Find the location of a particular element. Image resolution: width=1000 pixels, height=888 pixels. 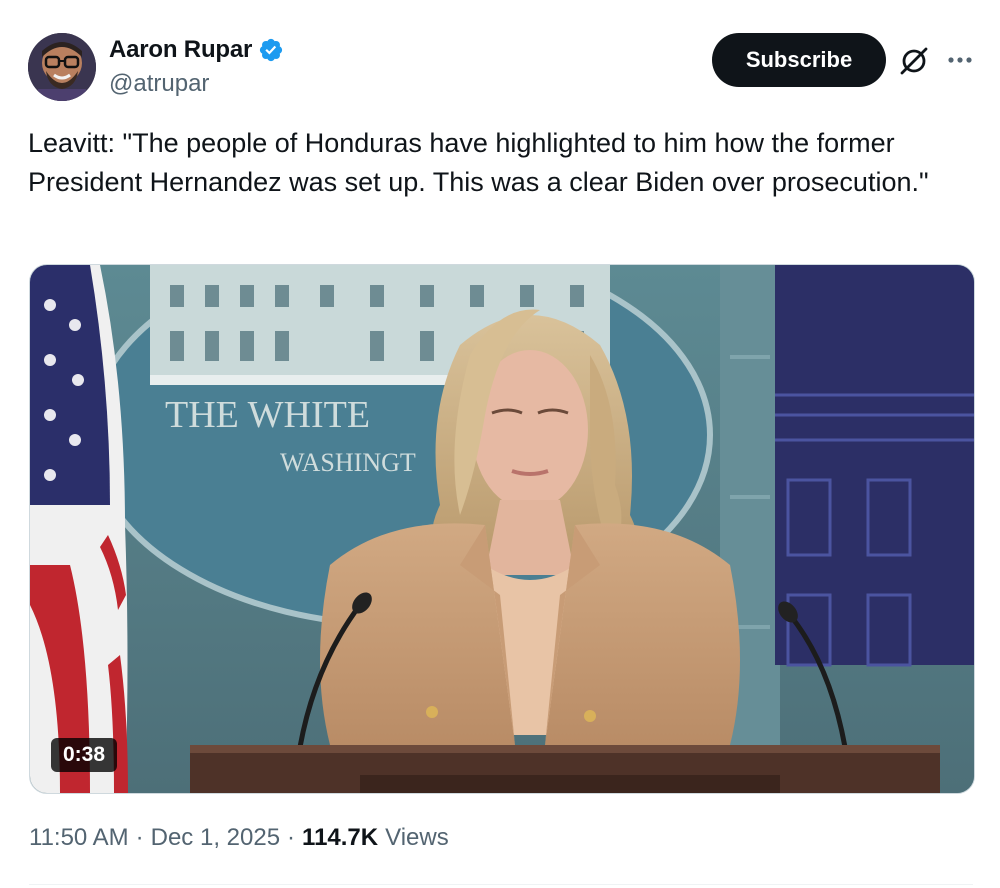

grok-icon is located at coordinates (914, 61).